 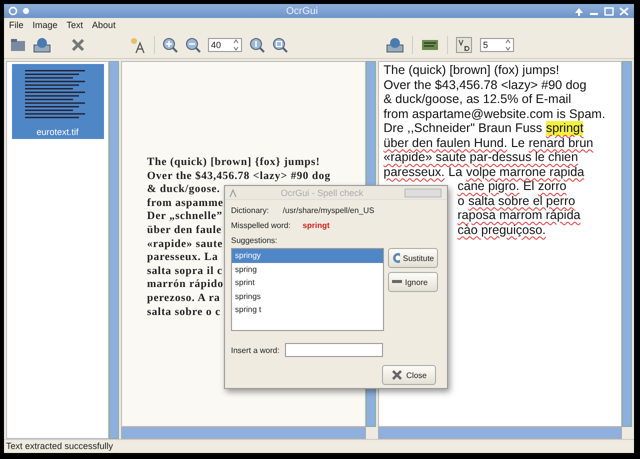 What do you see at coordinates (517, 143) in the screenshot?
I see `text-run: Le` at bounding box center [517, 143].